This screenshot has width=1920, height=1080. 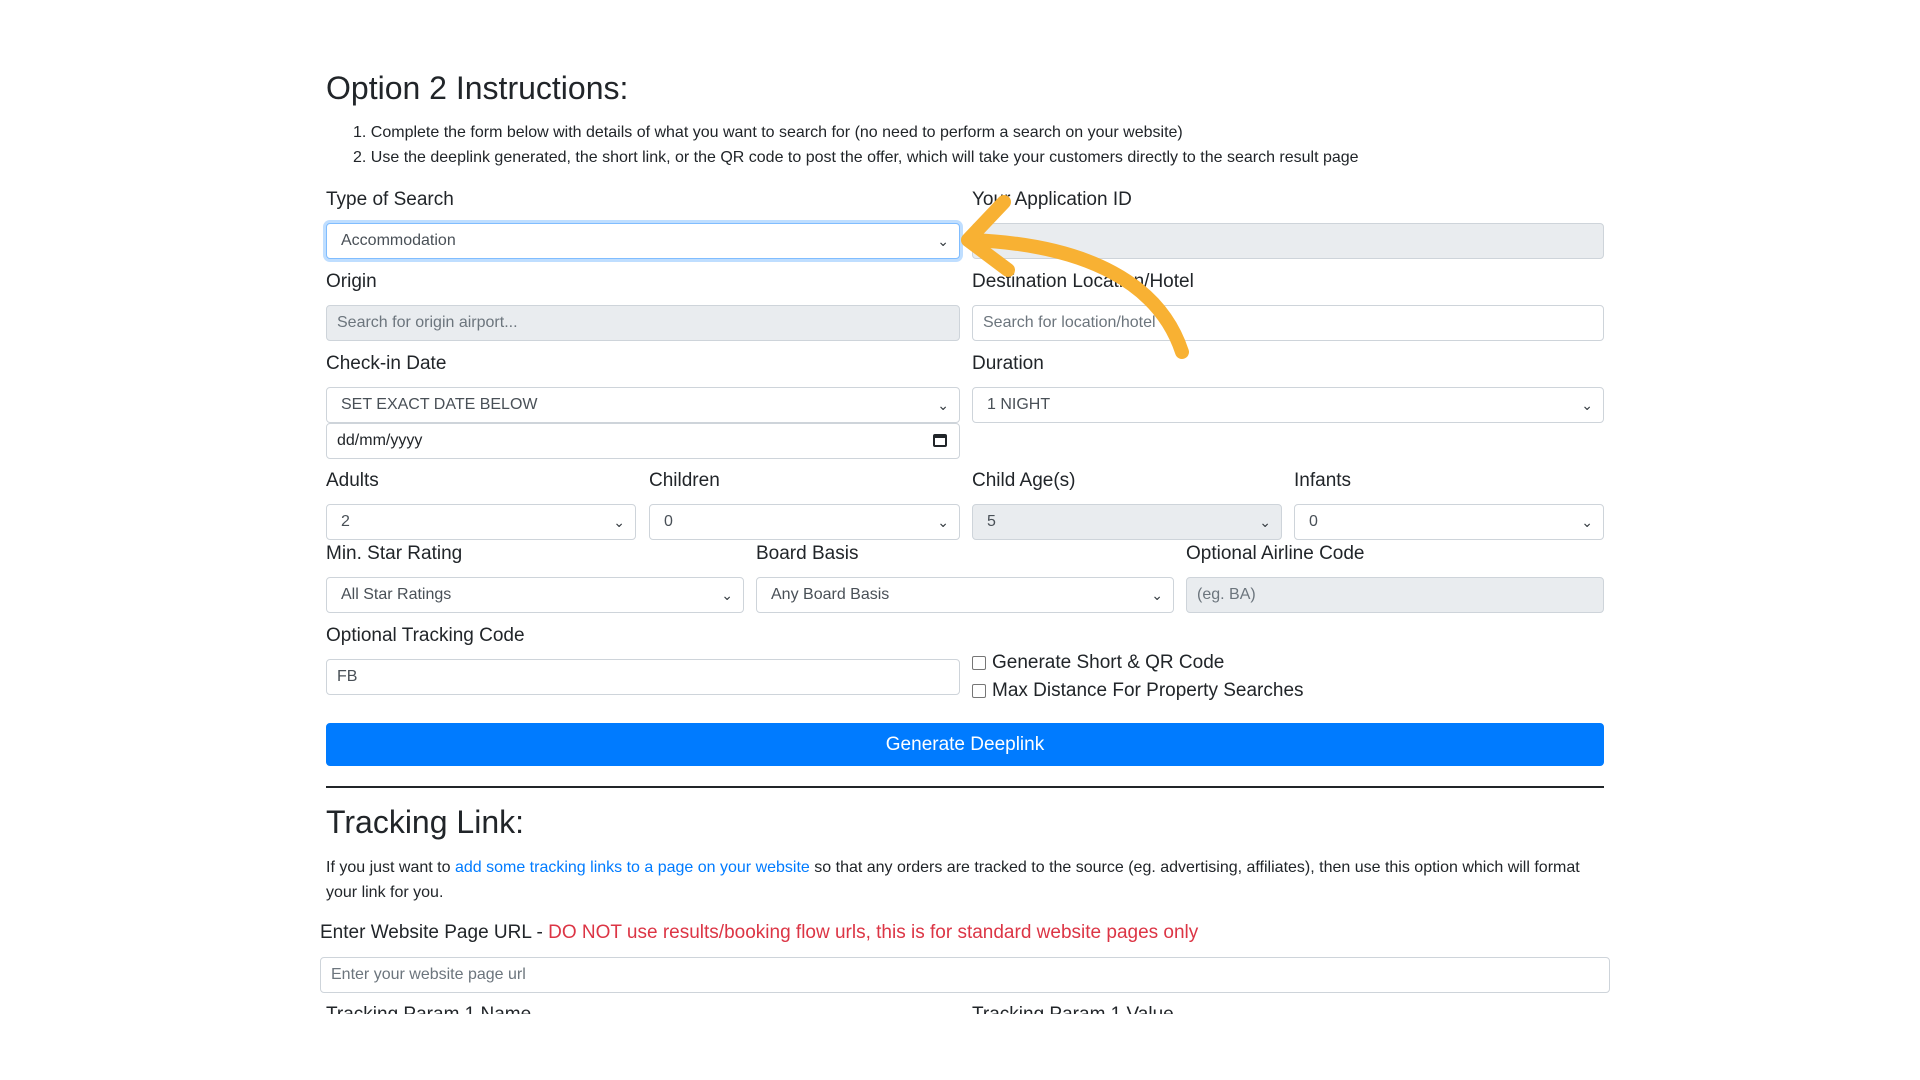 I want to click on application-id-label: Your Application ID, so click(x=1052, y=199).